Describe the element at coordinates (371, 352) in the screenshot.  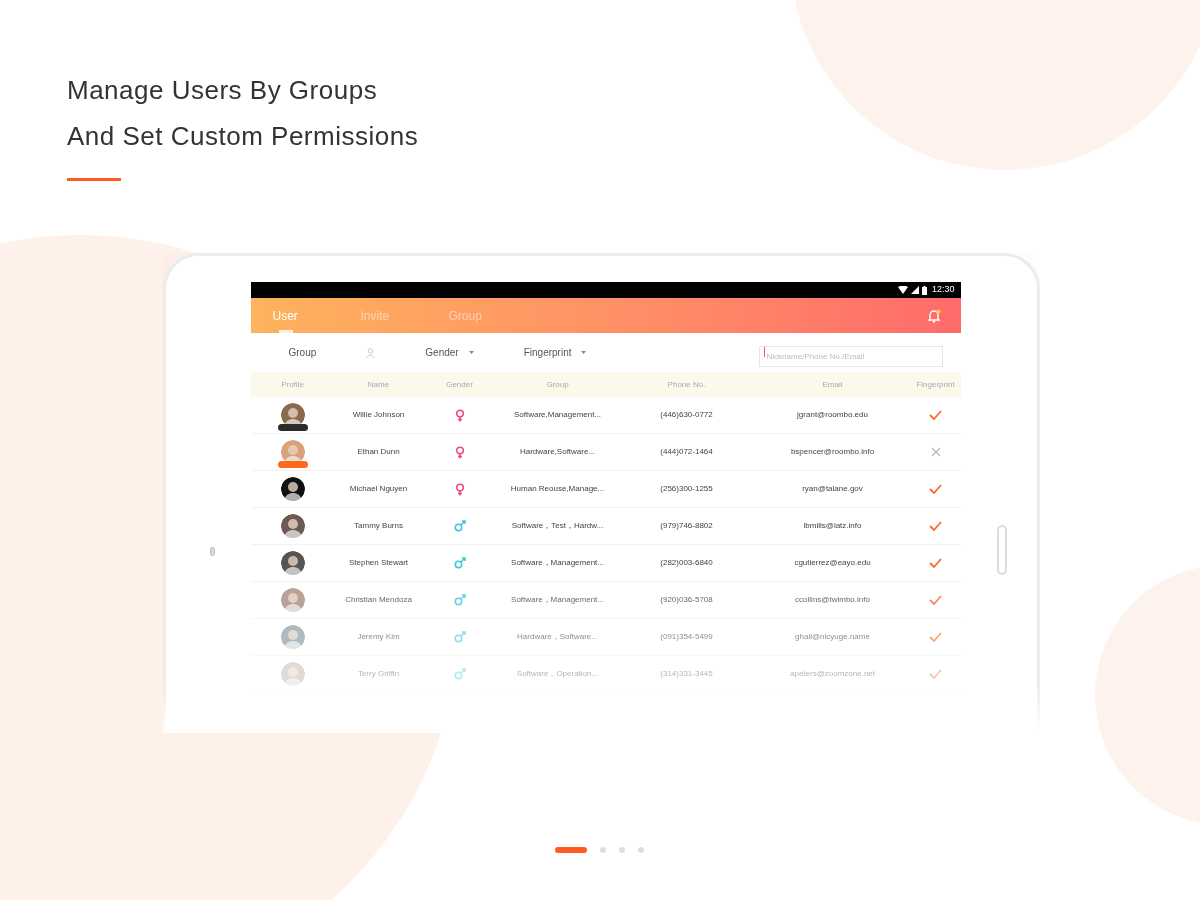
I see `person-icon` at that location.